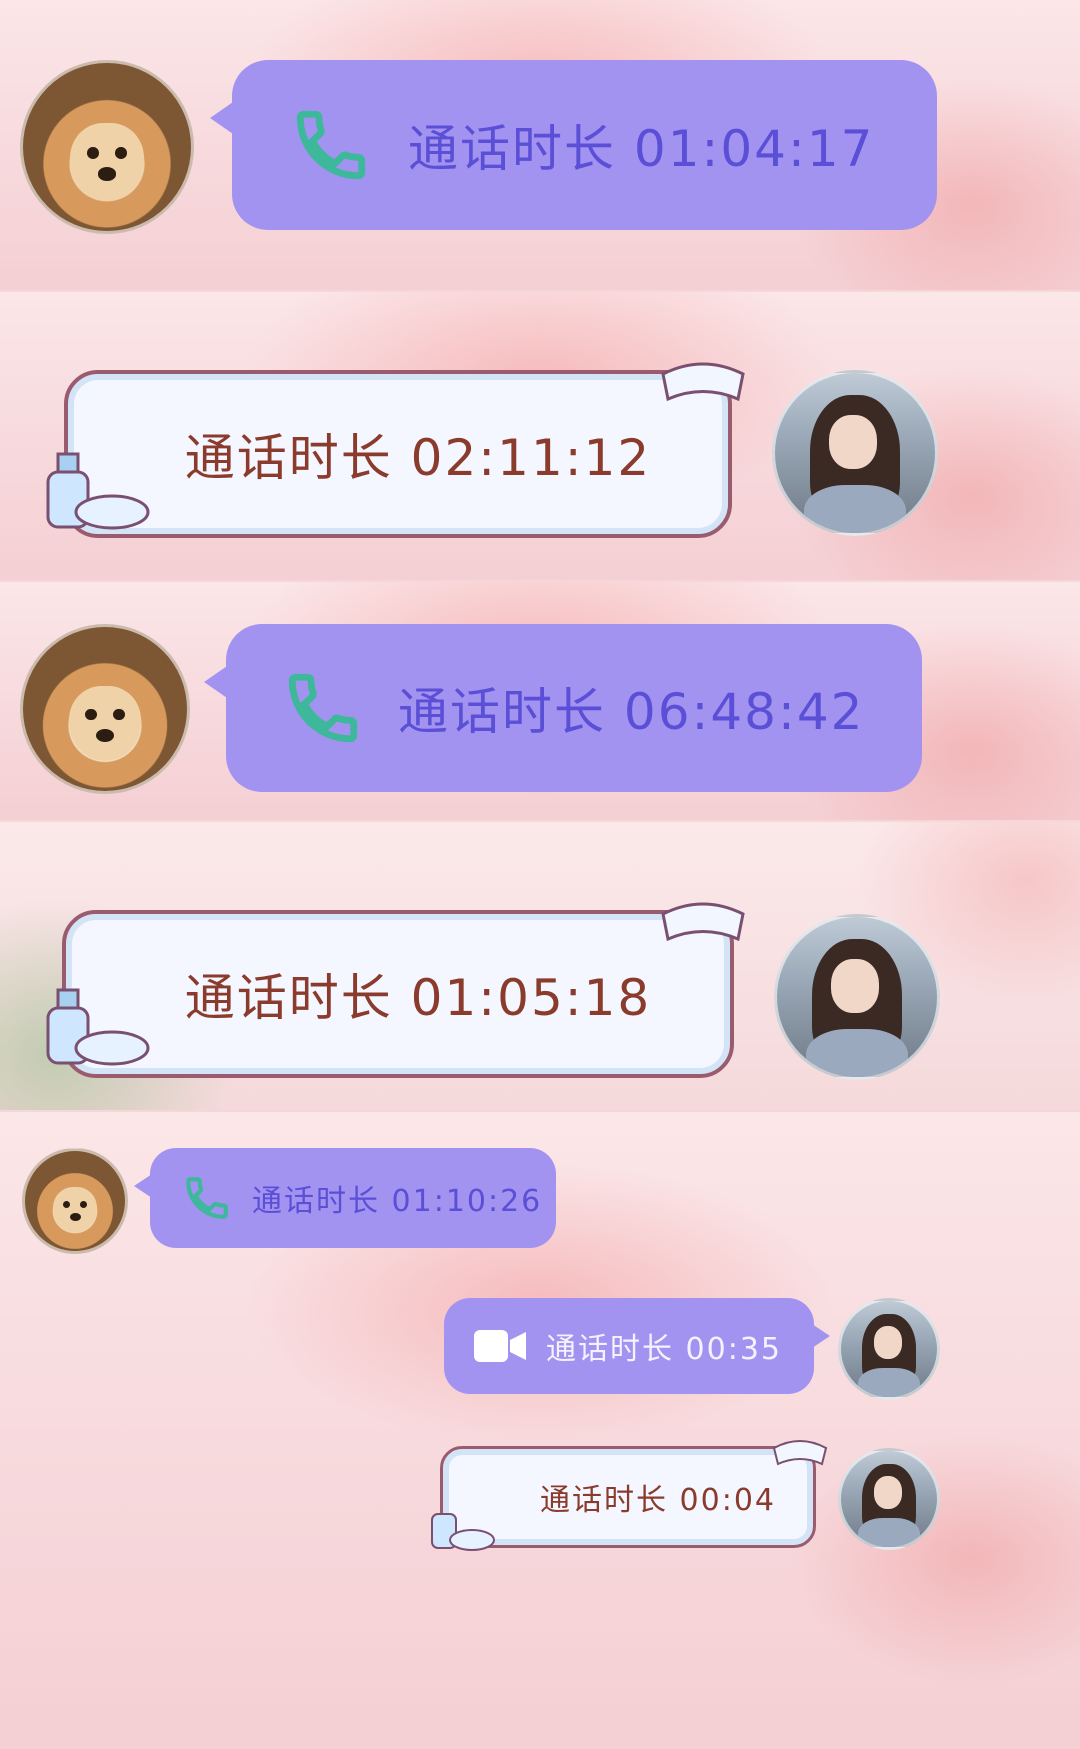 The height and width of the screenshot is (1749, 1080). I want to click on call-bubble: 通话时长 02:11:12, so click(398, 454).